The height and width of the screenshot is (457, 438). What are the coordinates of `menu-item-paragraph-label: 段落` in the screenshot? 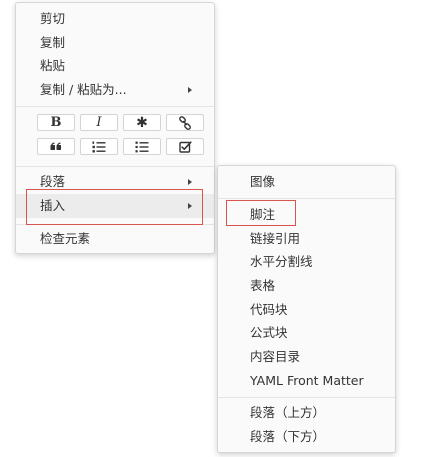 It's located at (53, 181).